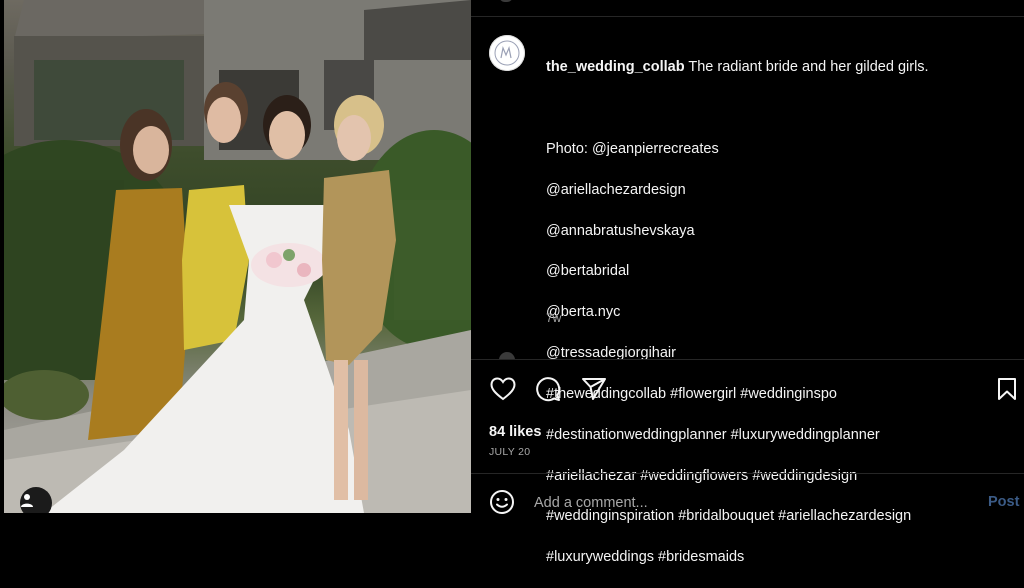  What do you see at coordinates (502, 502) in the screenshot?
I see `emoji-icon` at bounding box center [502, 502].